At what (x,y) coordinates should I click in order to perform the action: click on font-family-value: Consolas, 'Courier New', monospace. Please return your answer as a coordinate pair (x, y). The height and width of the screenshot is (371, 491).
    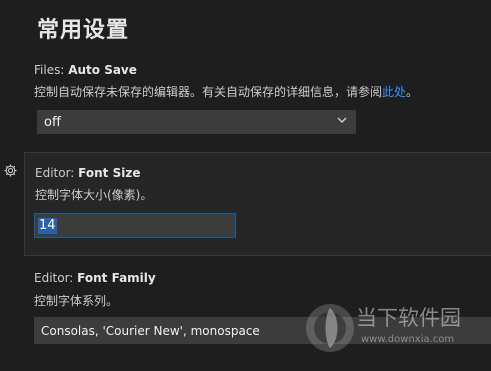
    Looking at the image, I should click on (150, 330).